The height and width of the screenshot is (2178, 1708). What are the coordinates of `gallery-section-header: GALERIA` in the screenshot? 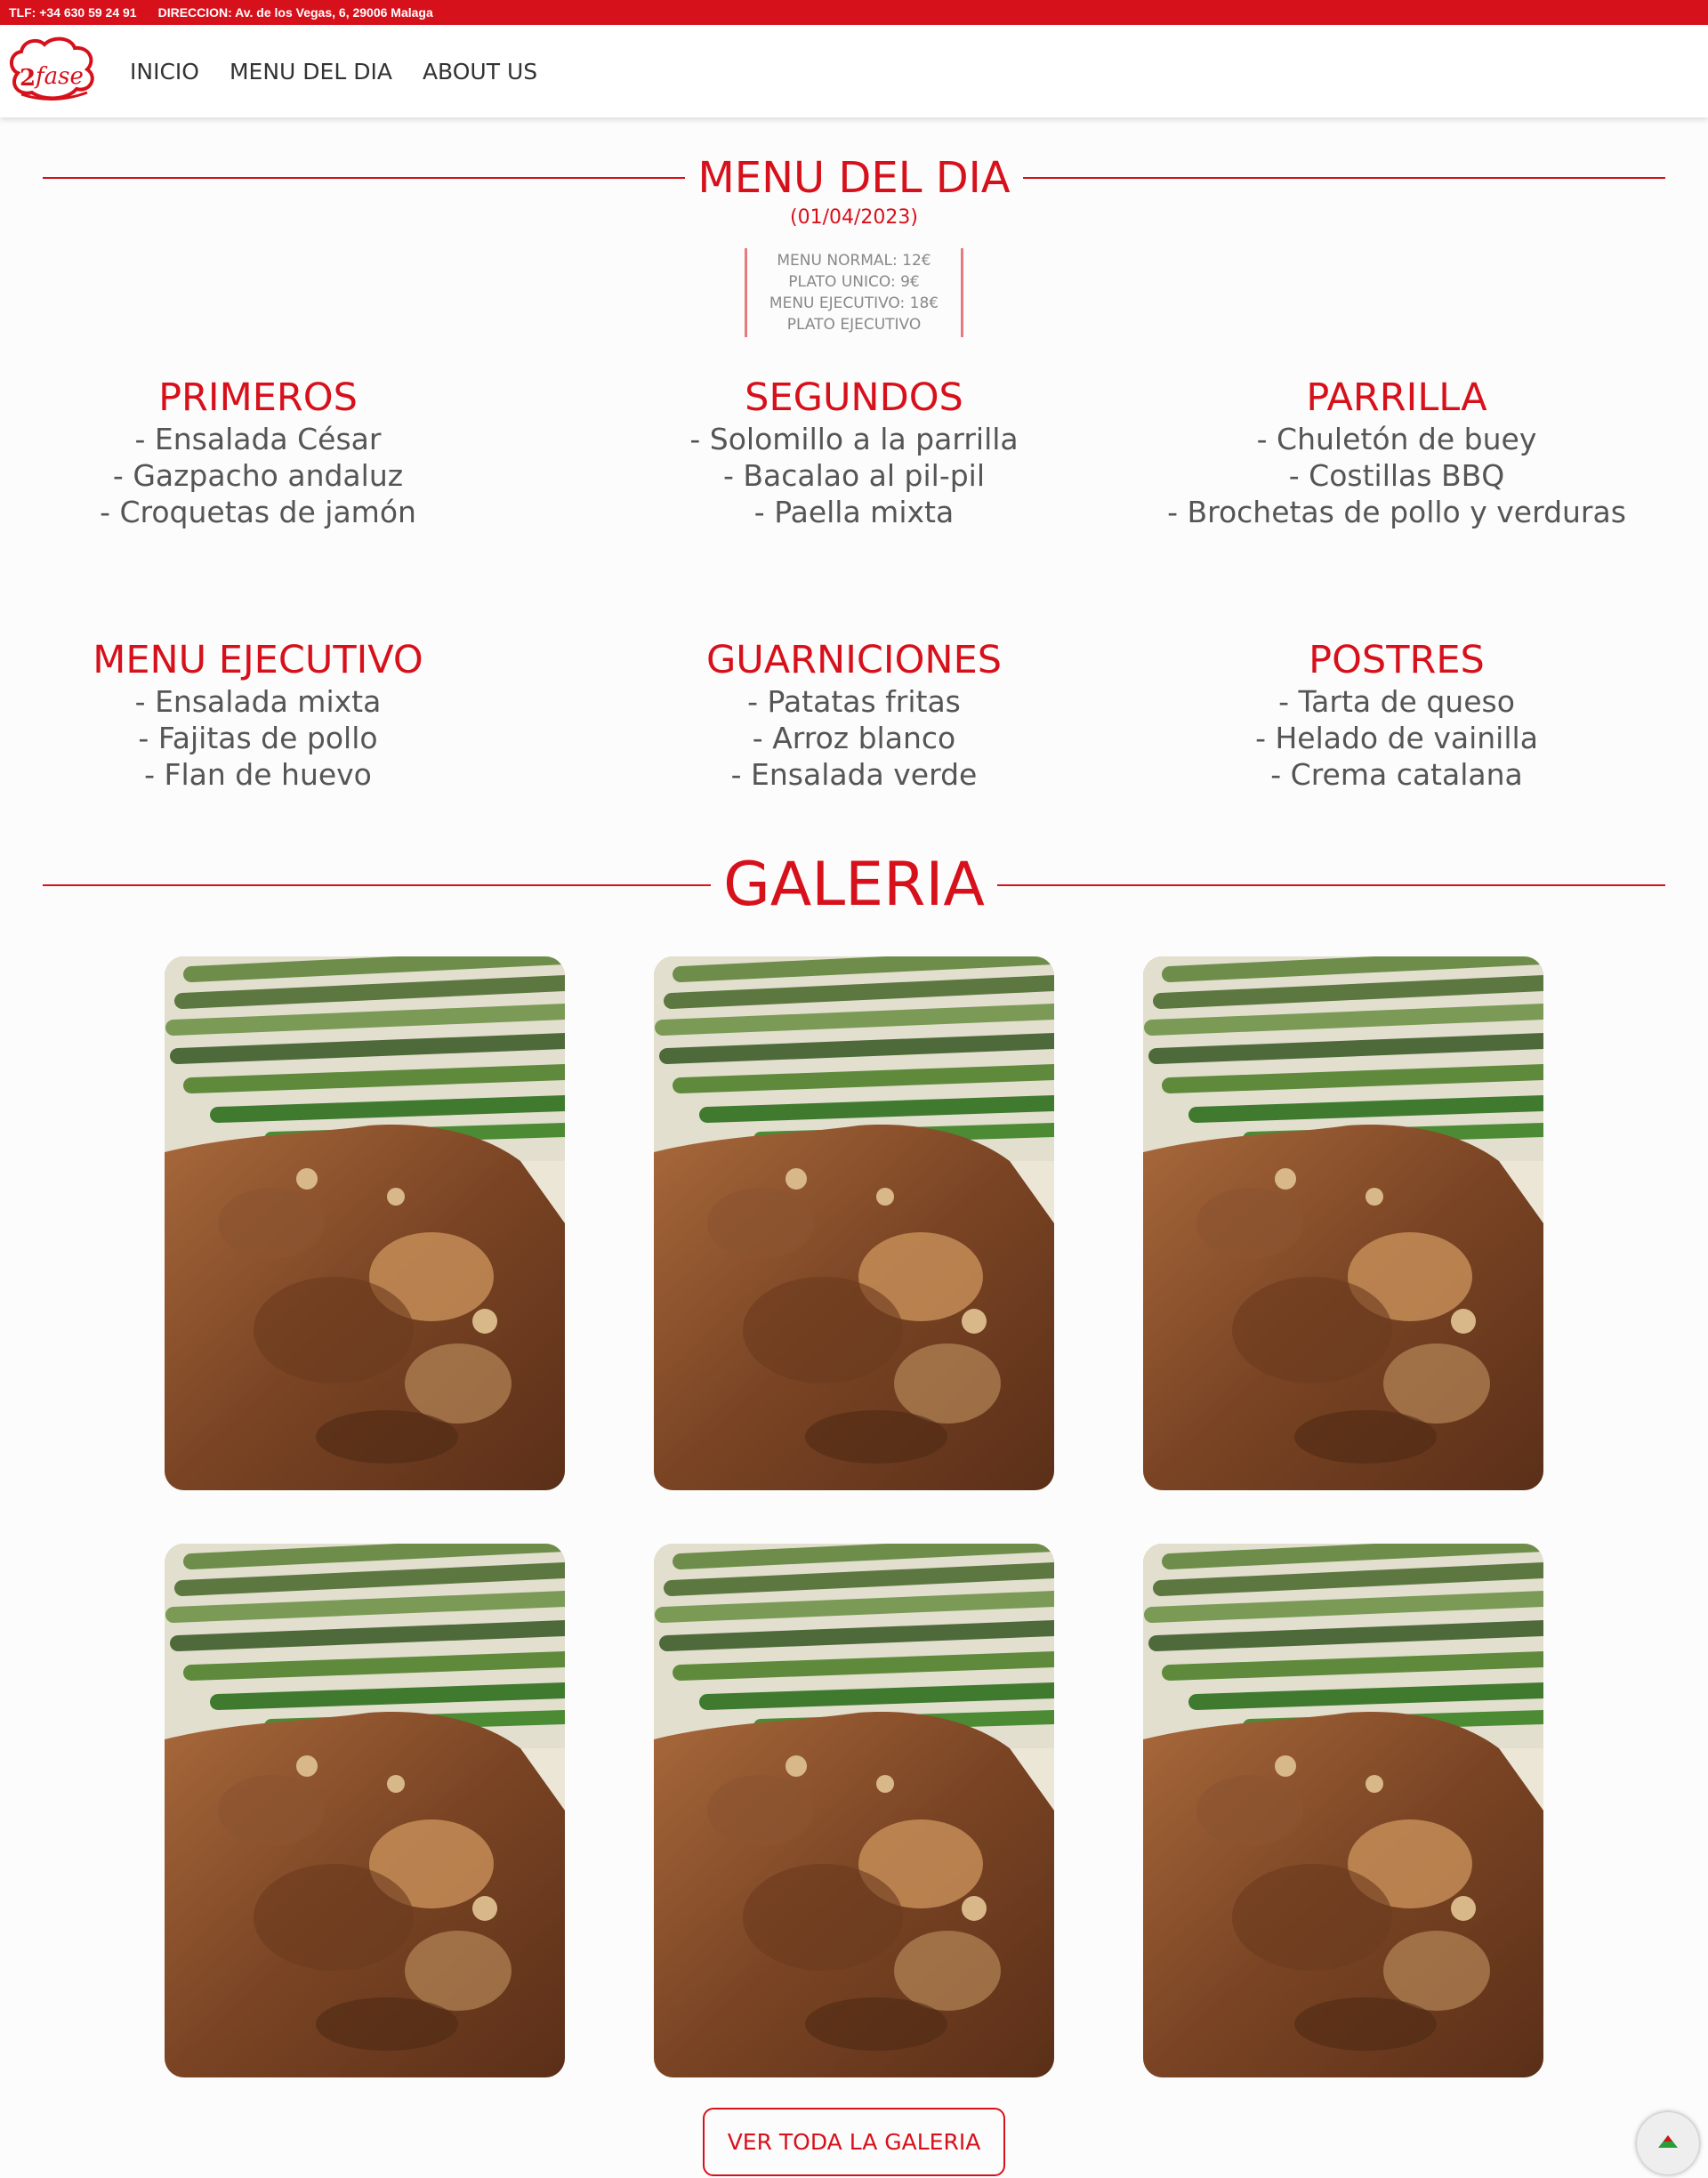 It's located at (854, 885).